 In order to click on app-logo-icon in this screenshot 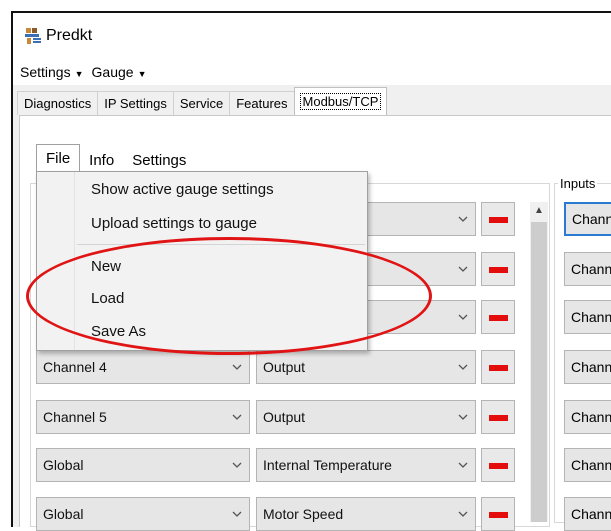, I will do `click(33, 36)`.